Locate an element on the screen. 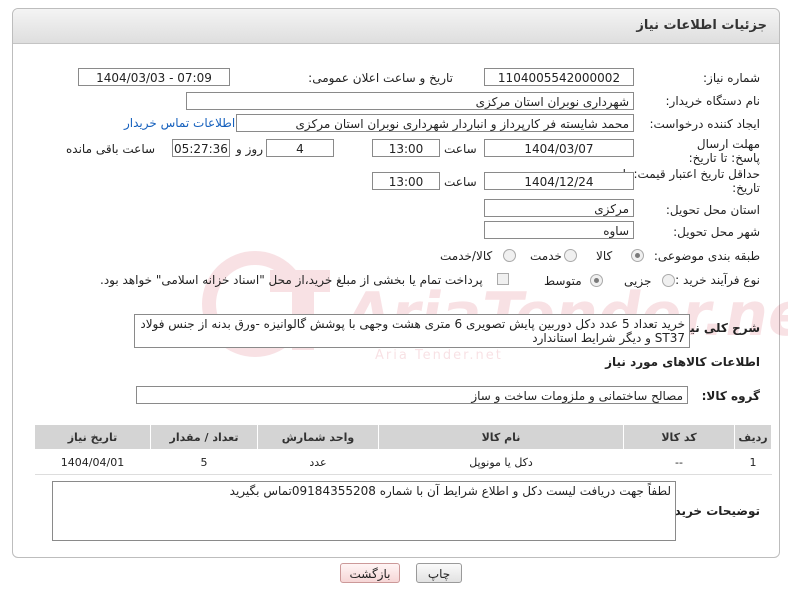 This screenshot has height=598, width=788. validity-date-field: 1404/12/24 is located at coordinates (559, 181).